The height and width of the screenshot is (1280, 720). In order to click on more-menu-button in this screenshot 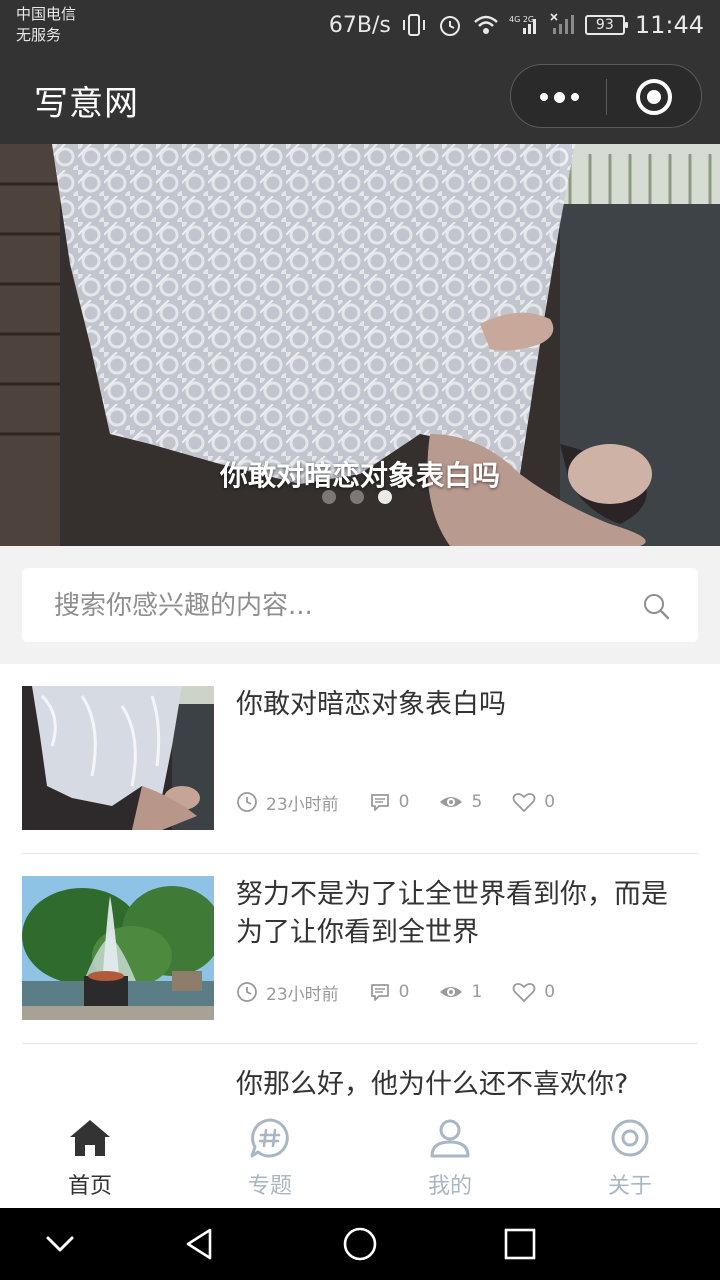, I will do `click(559, 97)`.